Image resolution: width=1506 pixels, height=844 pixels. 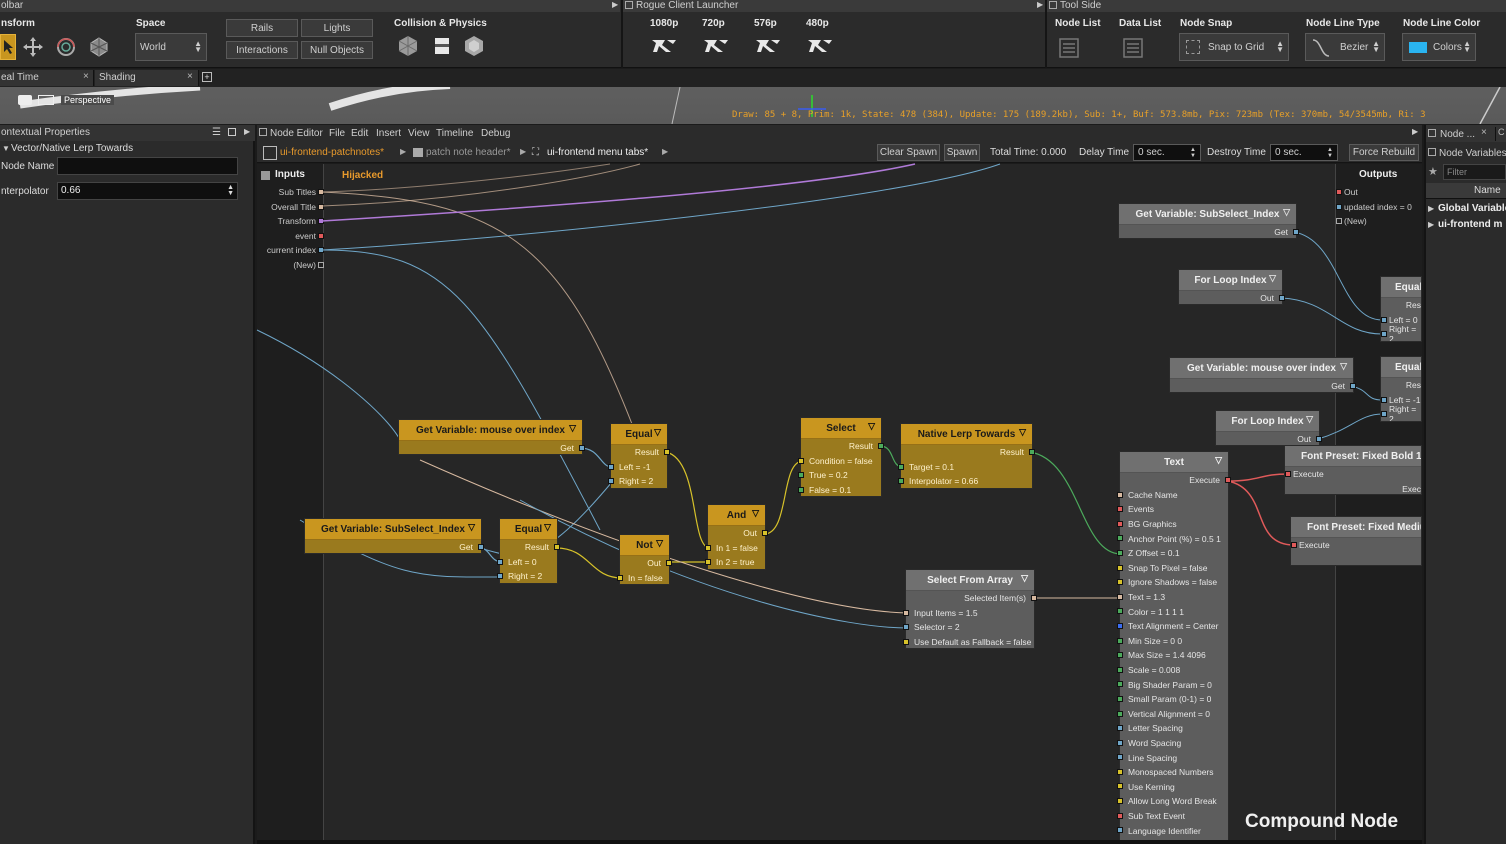 What do you see at coordinates (1432, 133) in the screenshot?
I see `right-checkbox-icon` at bounding box center [1432, 133].